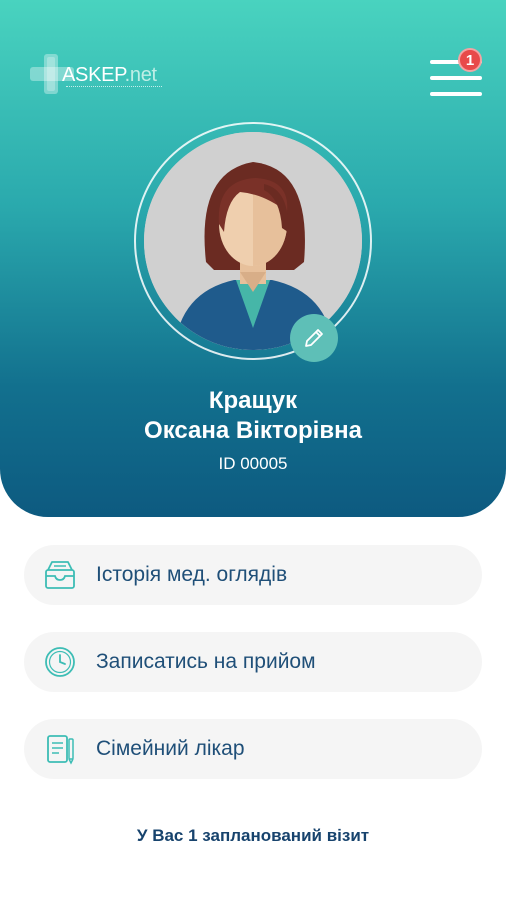 The width and height of the screenshot is (506, 900). I want to click on user-id: ID 00005, so click(253, 463).